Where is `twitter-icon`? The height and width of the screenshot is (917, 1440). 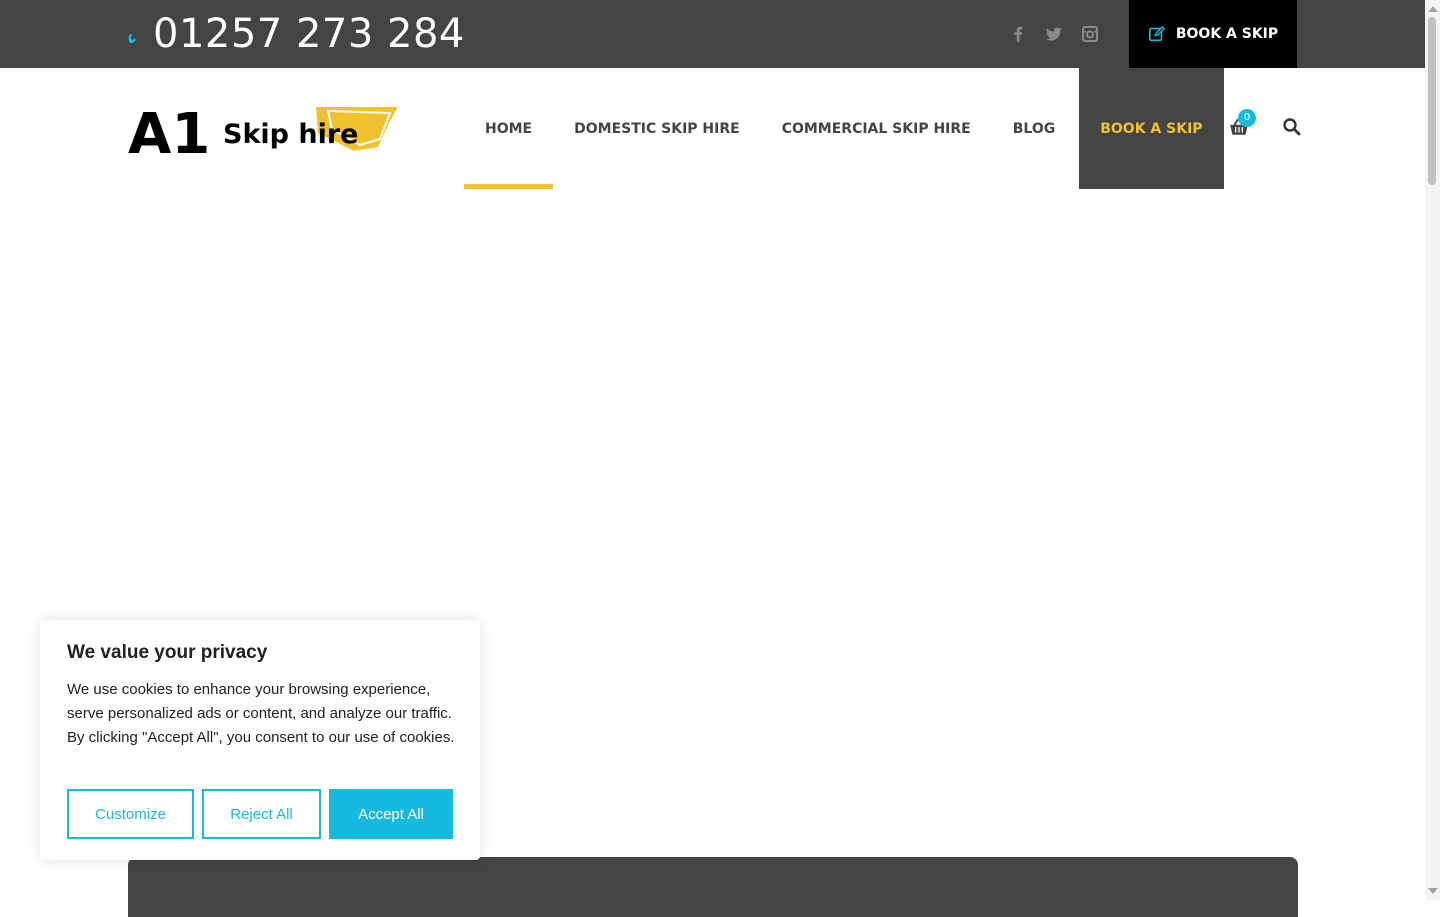 twitter-icon is located at coordinates (1054, 34).